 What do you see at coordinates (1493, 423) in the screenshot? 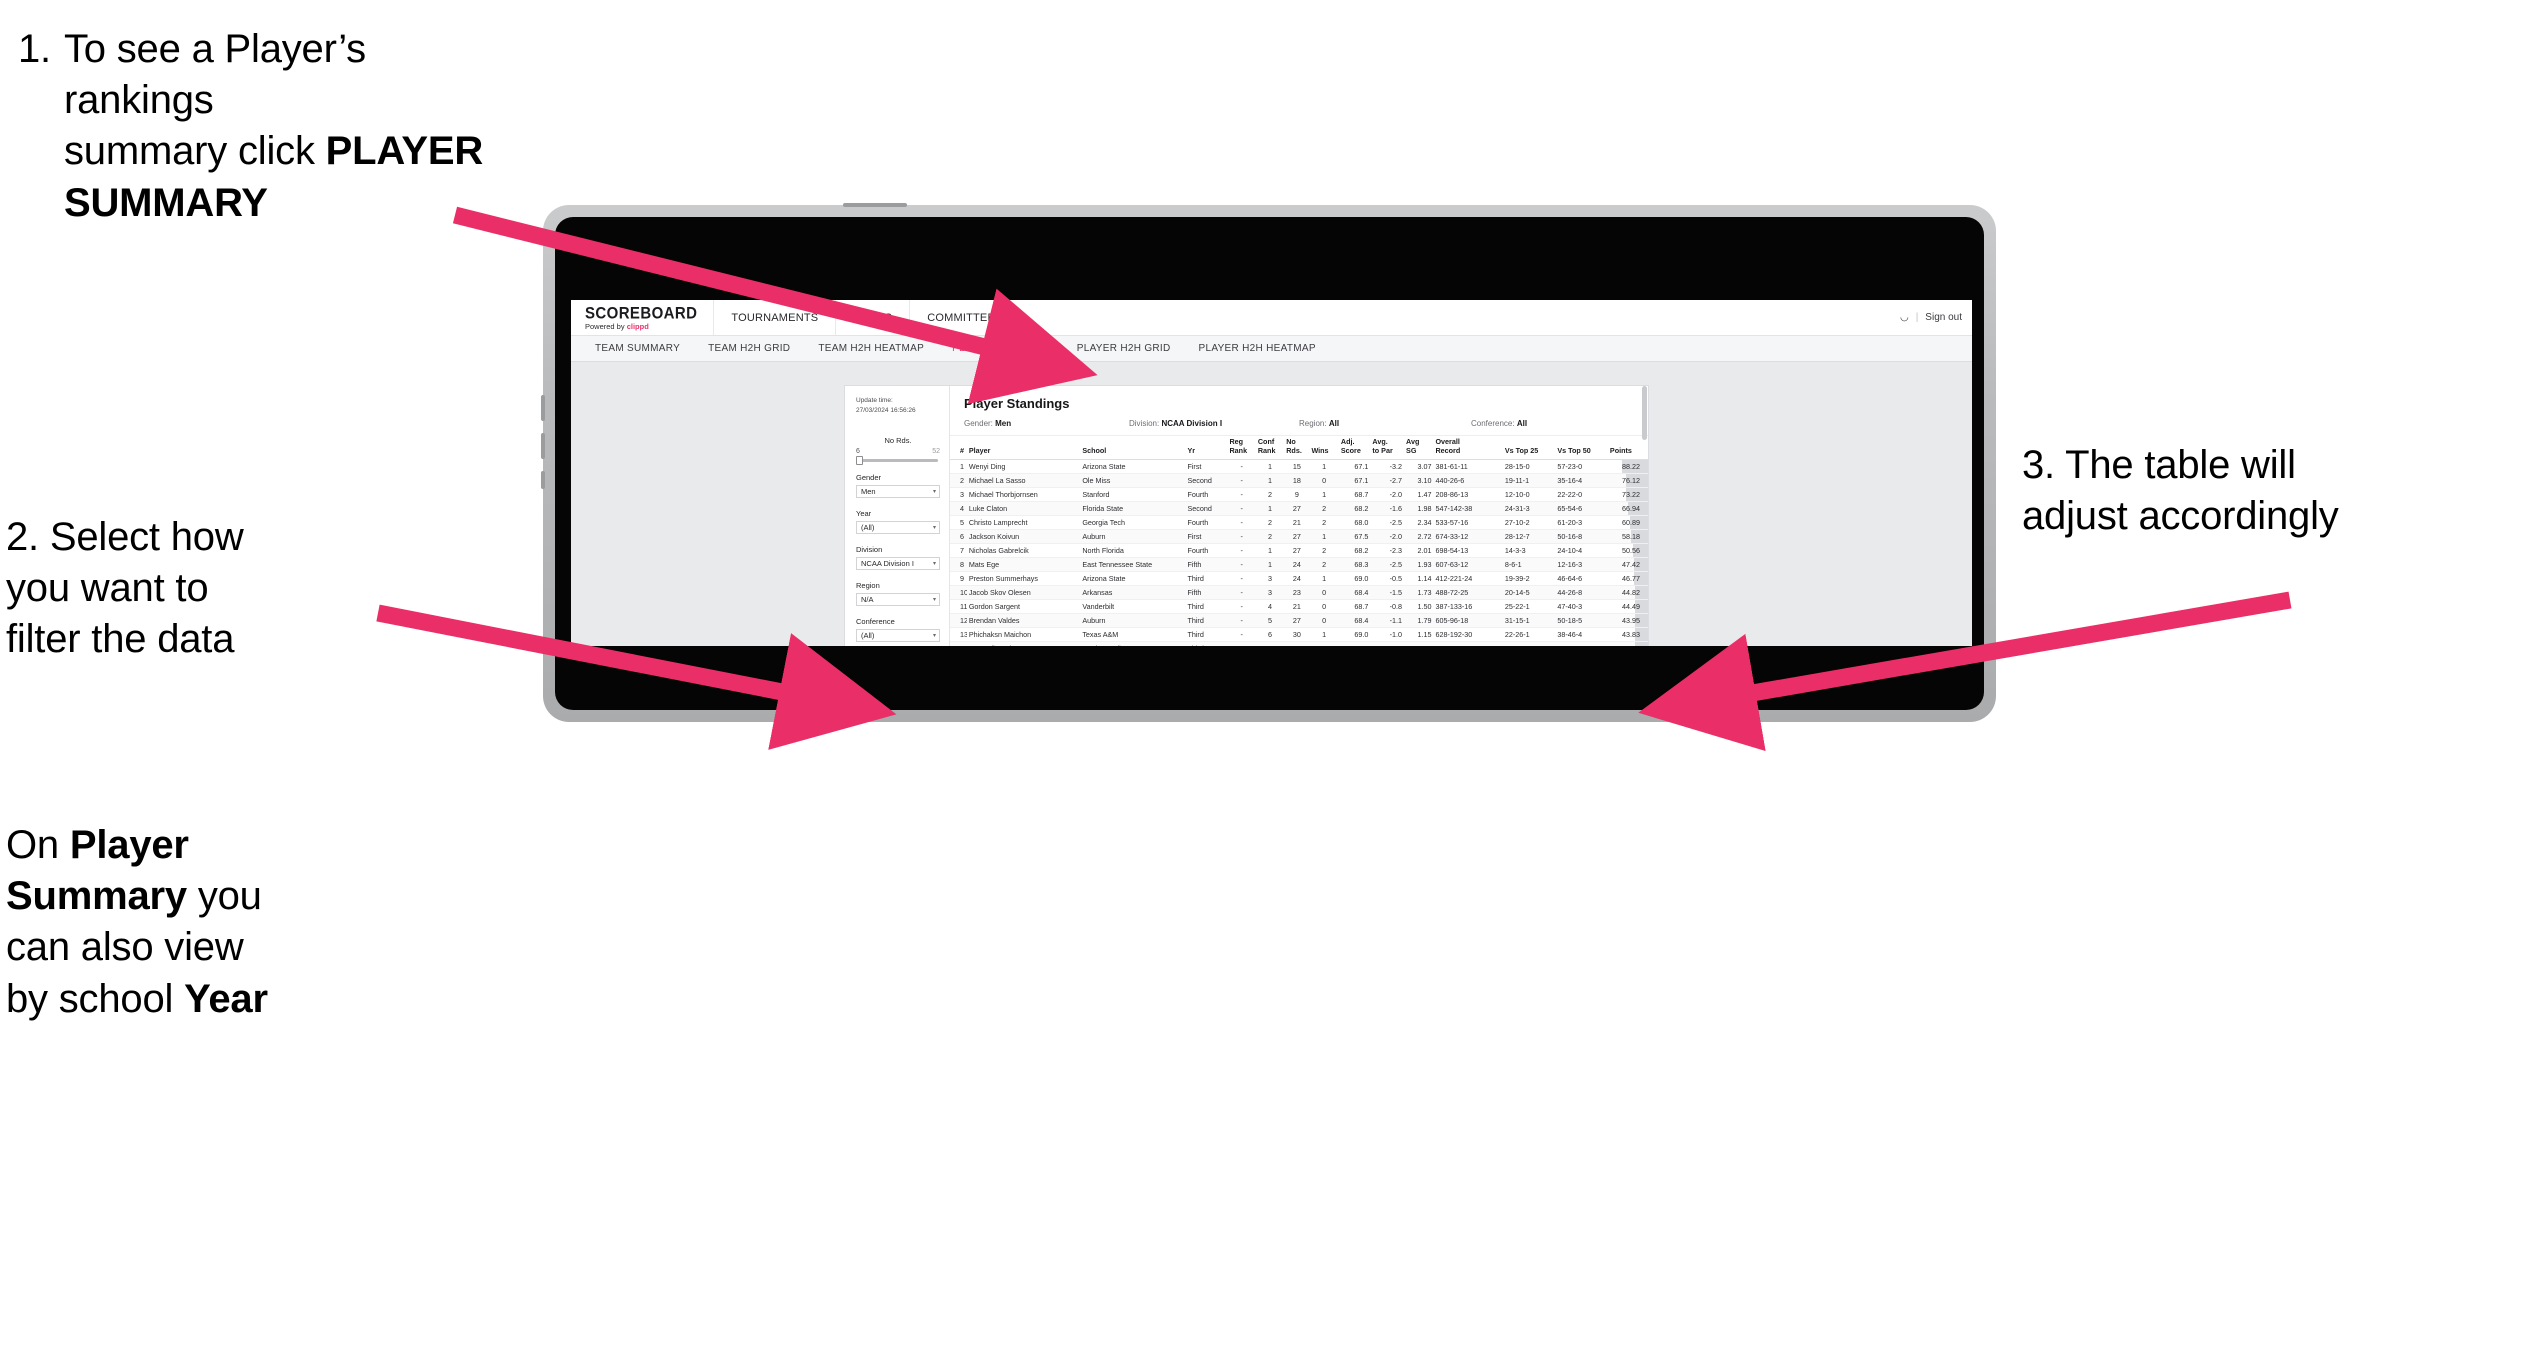
I see `meta-conference-label: Conference:` at bounding box center [1493, 423].